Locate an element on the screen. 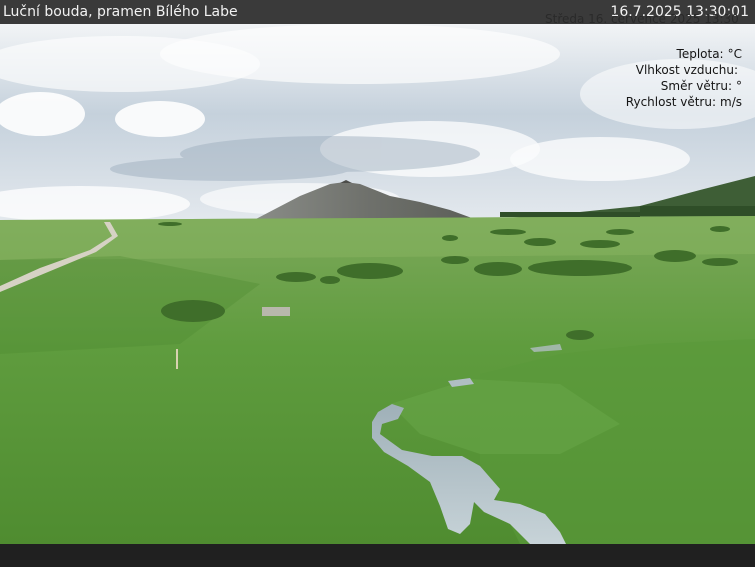 The image size is (755, 567). wind-speed-label: Rychlost větru: is located at coordinates (671, 102).